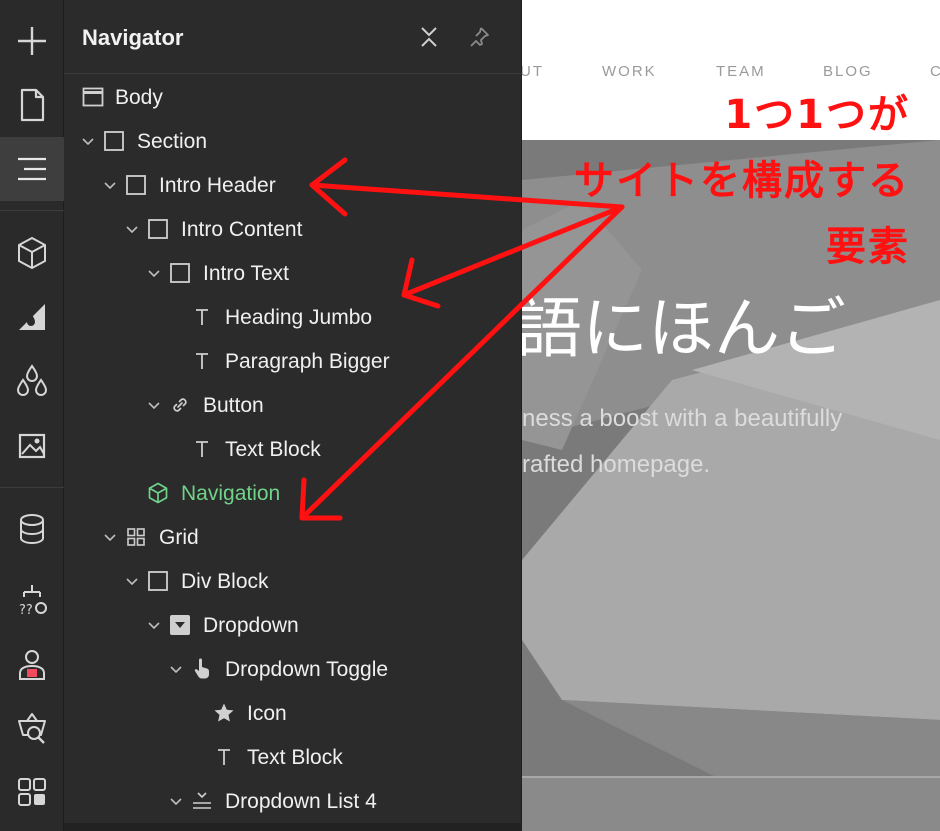  I want to click on tree-item-label: Dropdown List 4, so click(301, 801).